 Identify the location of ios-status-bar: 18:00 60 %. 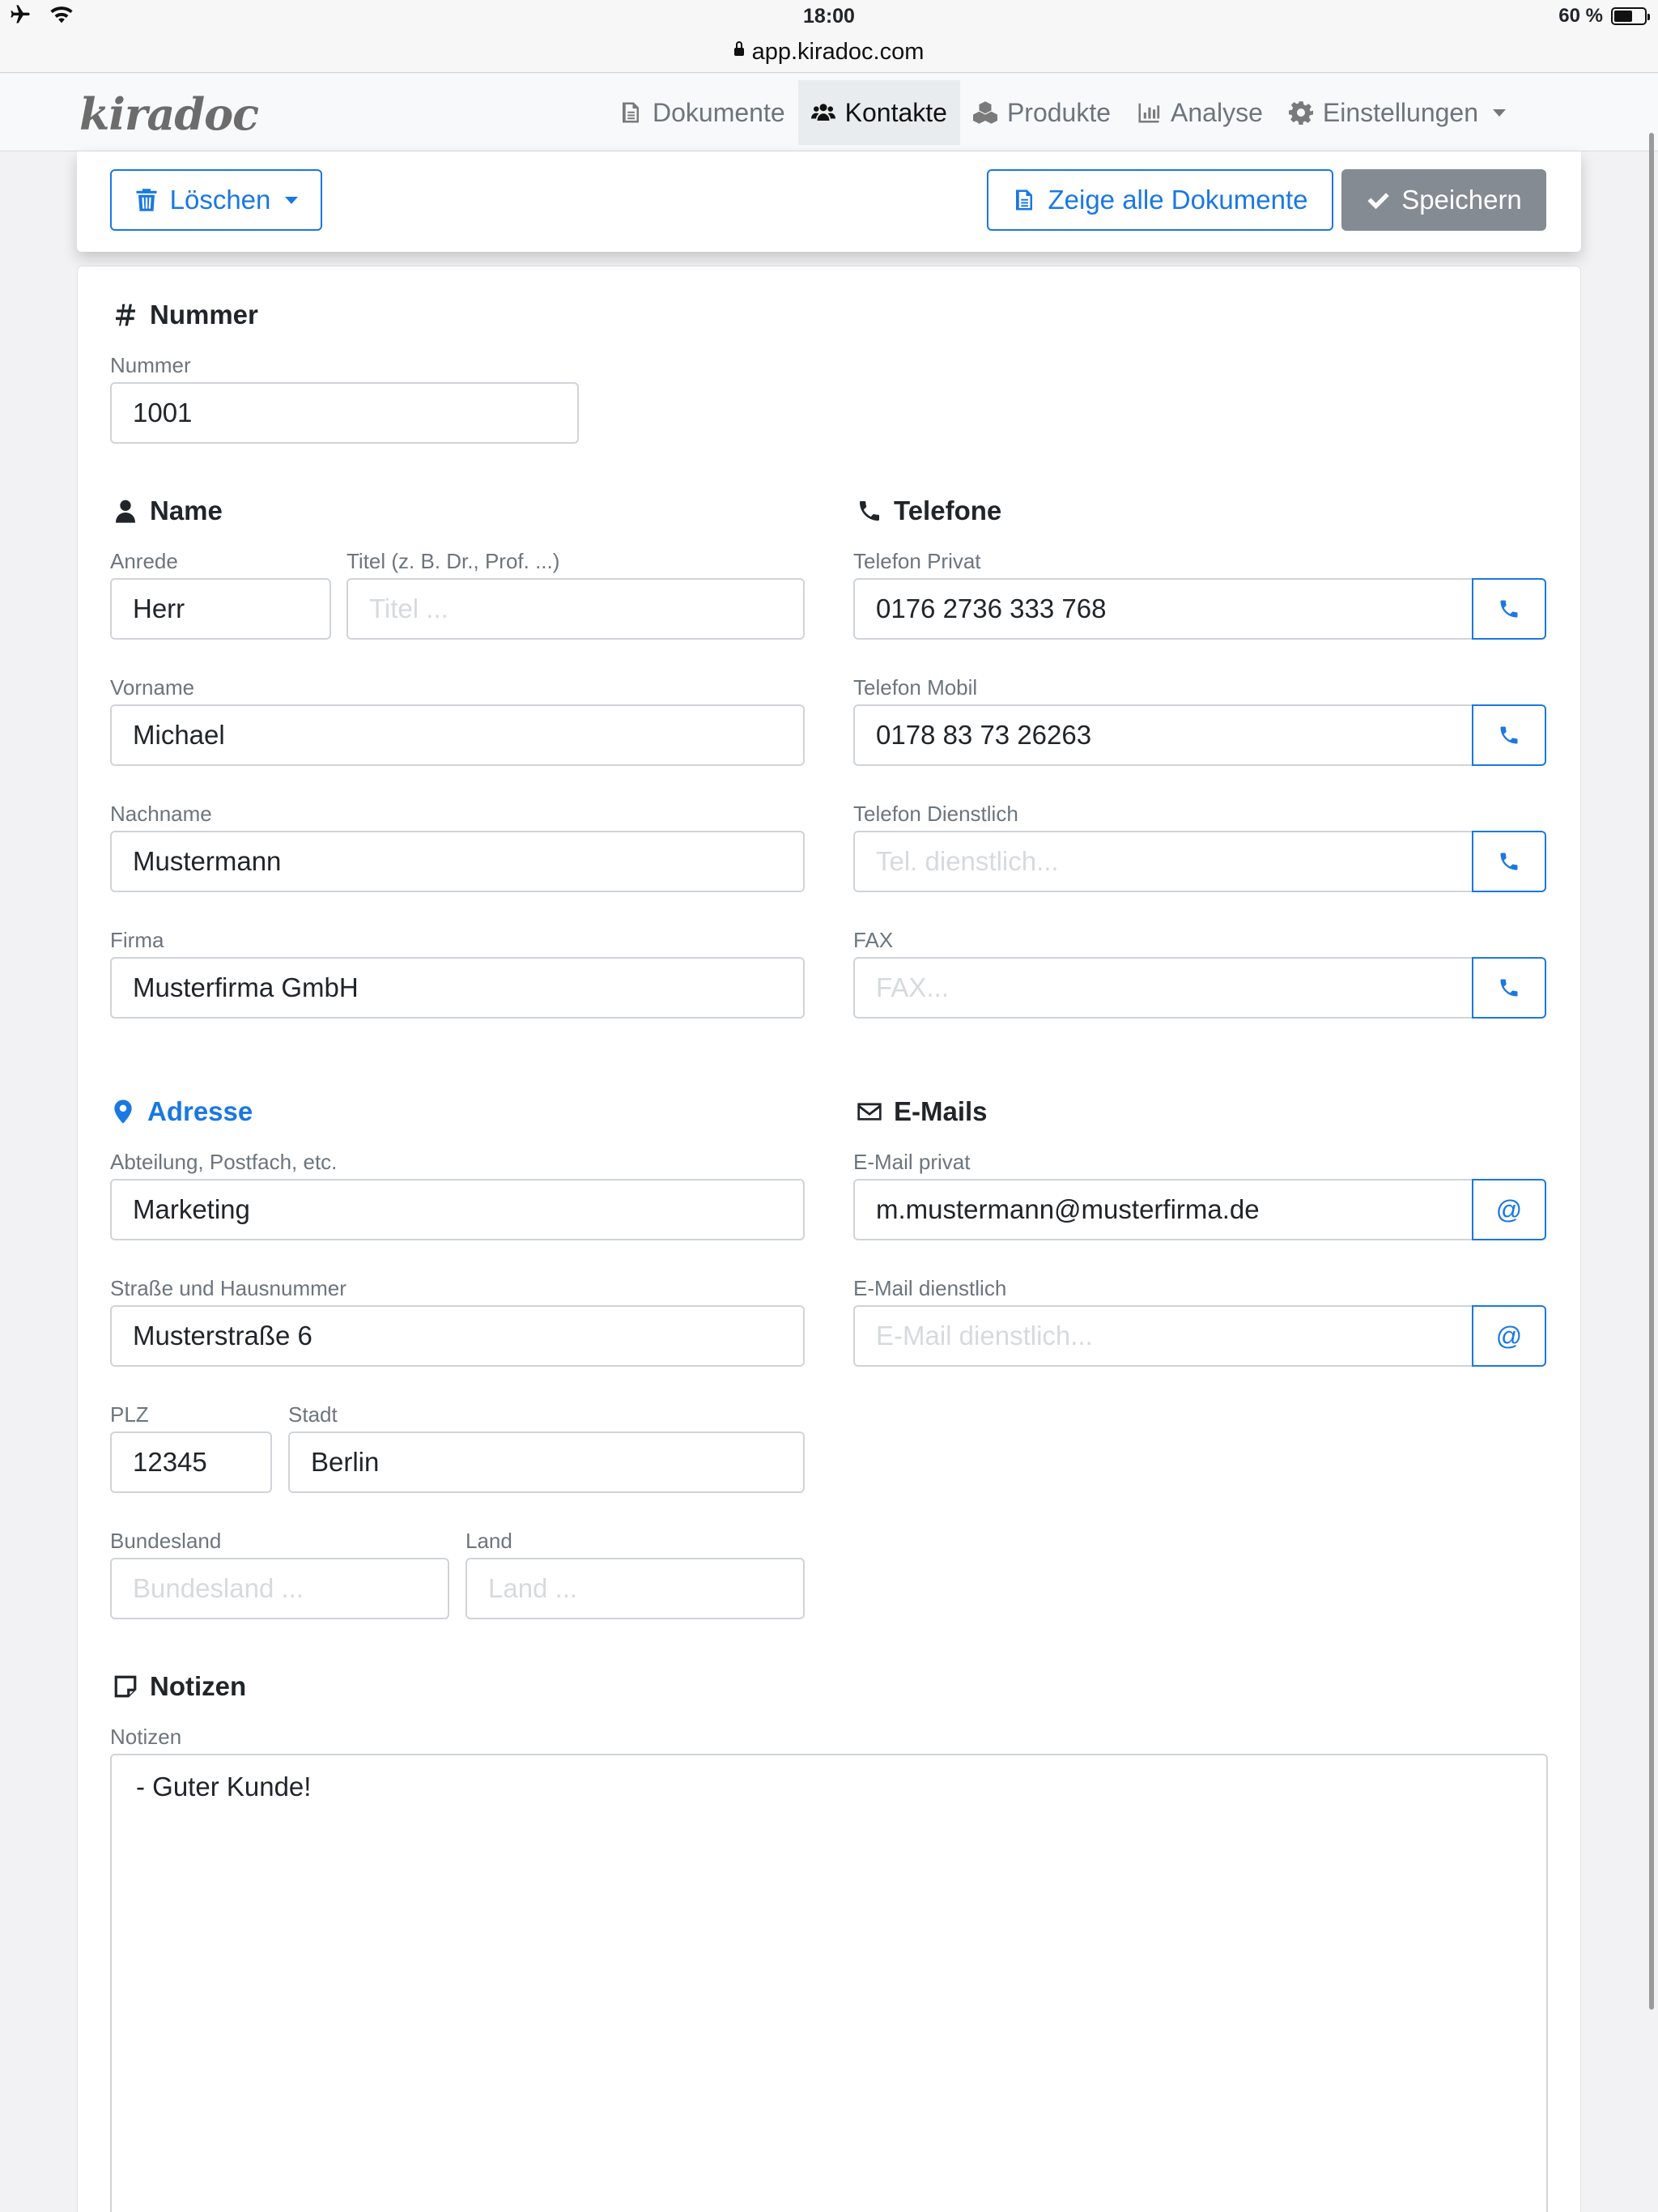
(829, 18).